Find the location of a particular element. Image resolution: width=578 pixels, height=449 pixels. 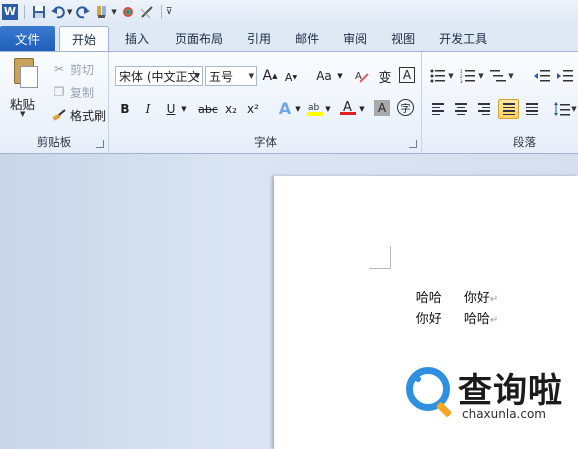

painter-dropdown-icon: ▼ is located at coordinates (113, 12).